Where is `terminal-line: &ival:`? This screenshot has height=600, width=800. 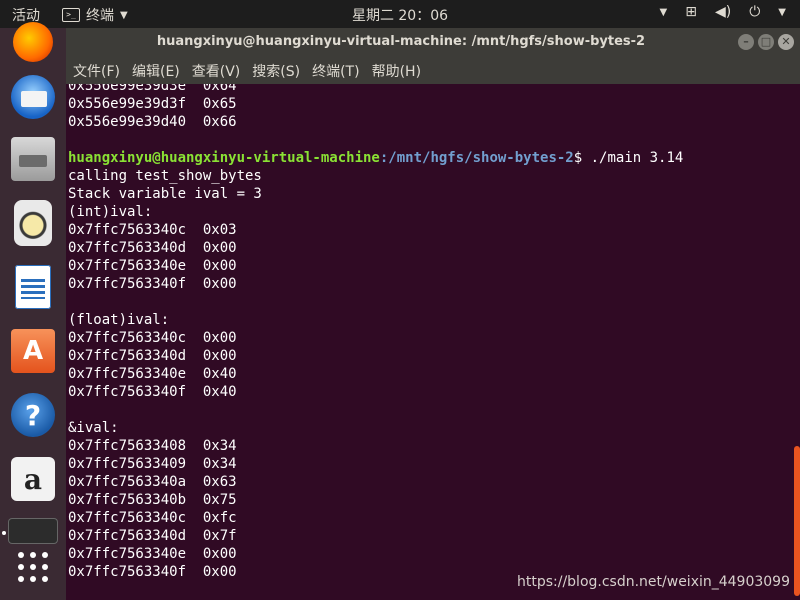 terminal-line: &ival: is located at coordinates (93, 428).